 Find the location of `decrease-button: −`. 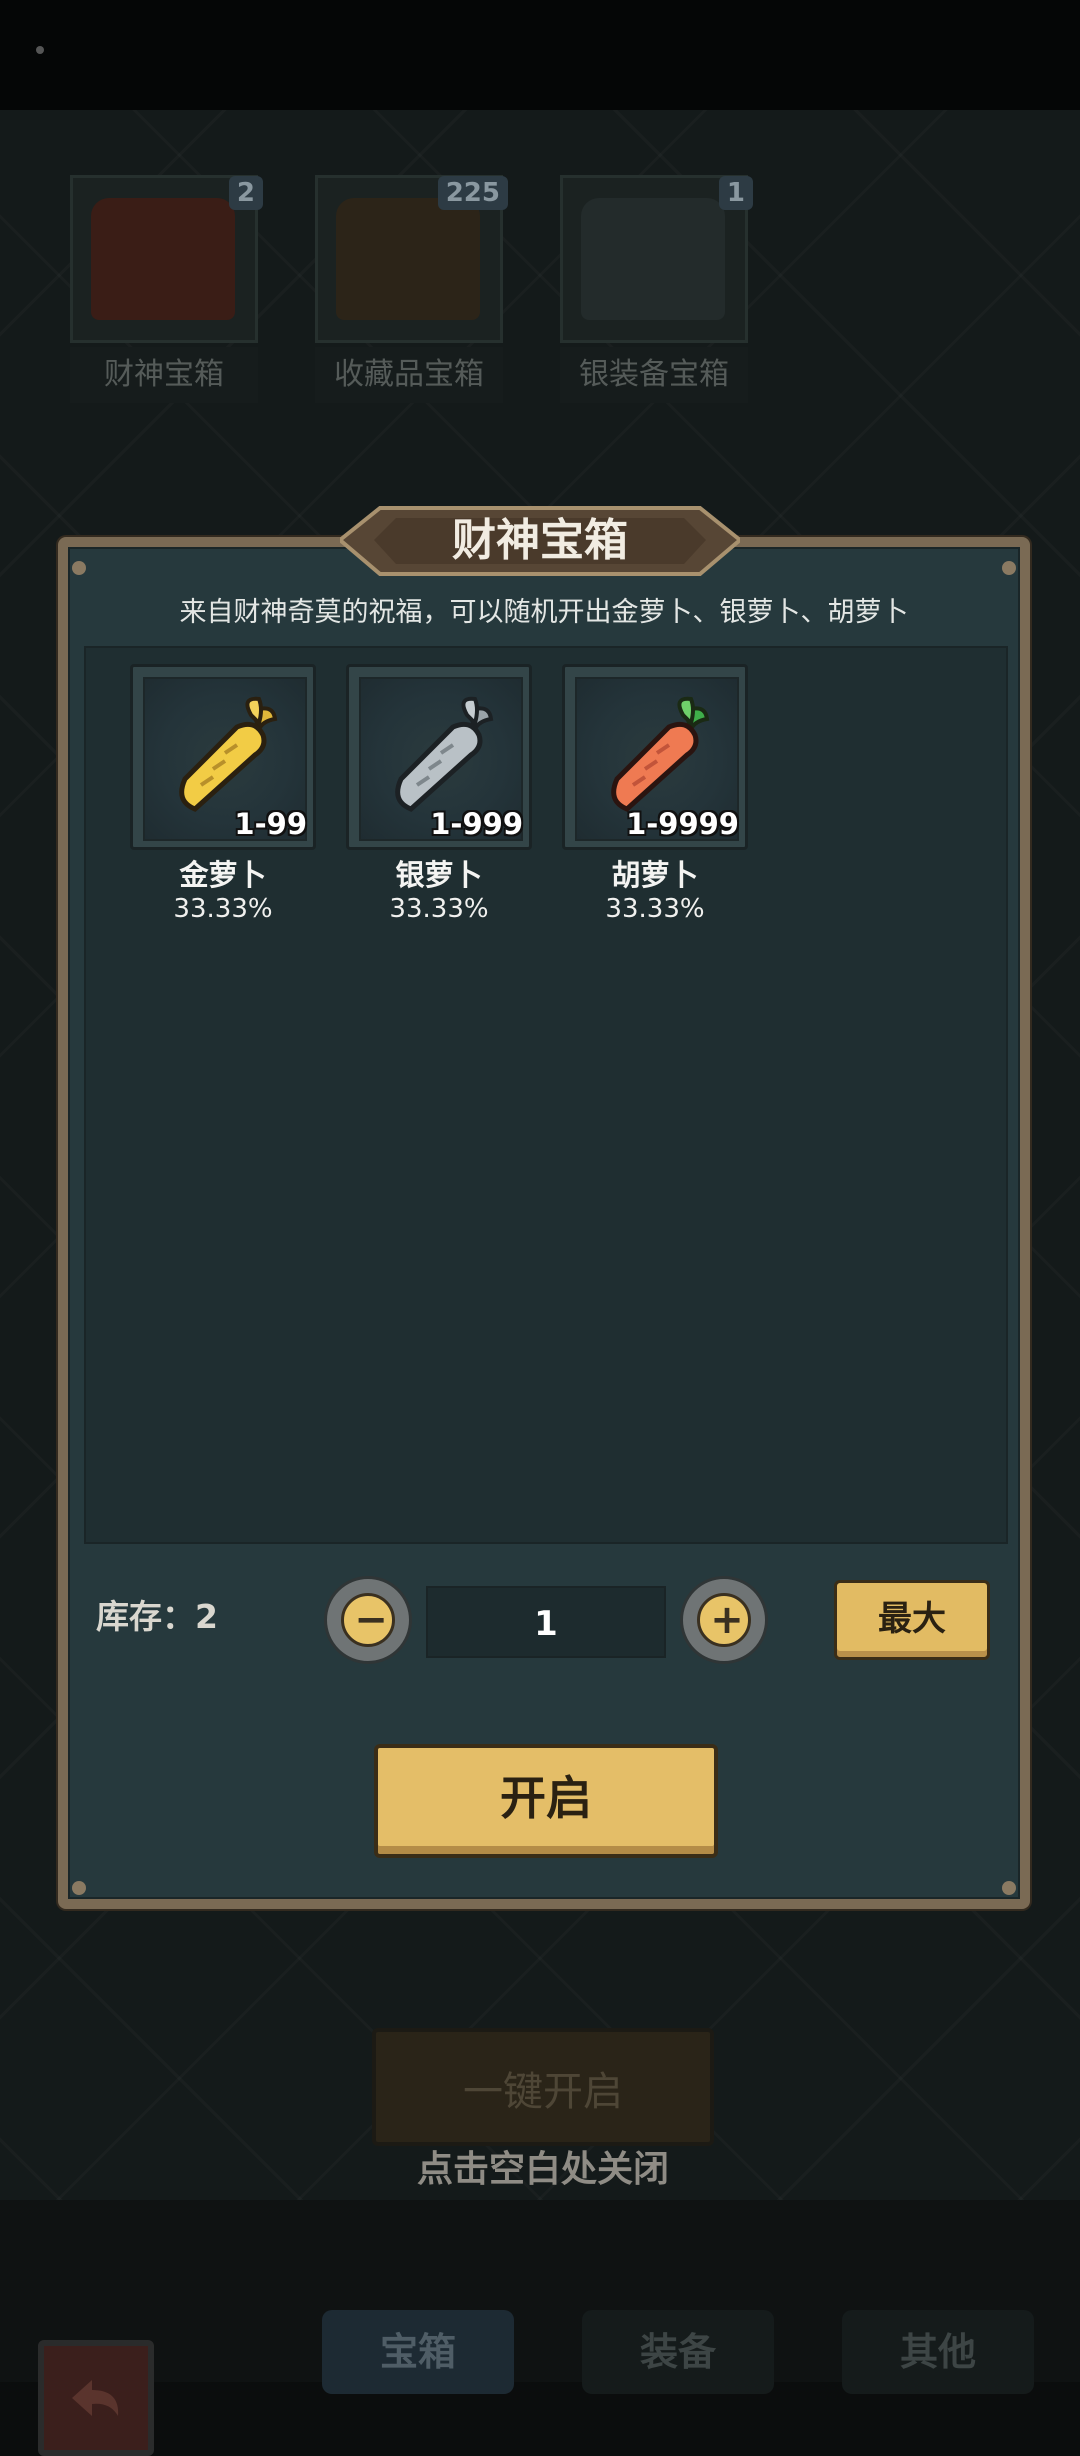

decrease-button: − is located at coordinates (368, 1620).